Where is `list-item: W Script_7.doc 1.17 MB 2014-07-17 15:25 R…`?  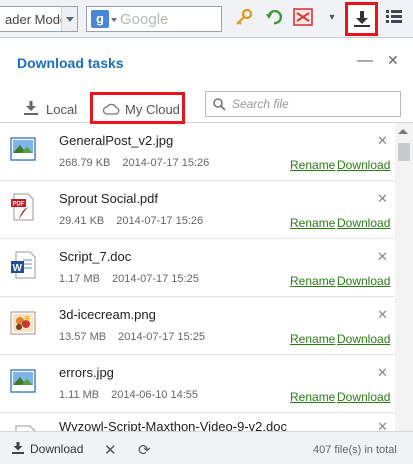 list-item: W Script_7.doc 1.17 MB 2014-07-17 15:25 R… is located at coordinates (197, 268).